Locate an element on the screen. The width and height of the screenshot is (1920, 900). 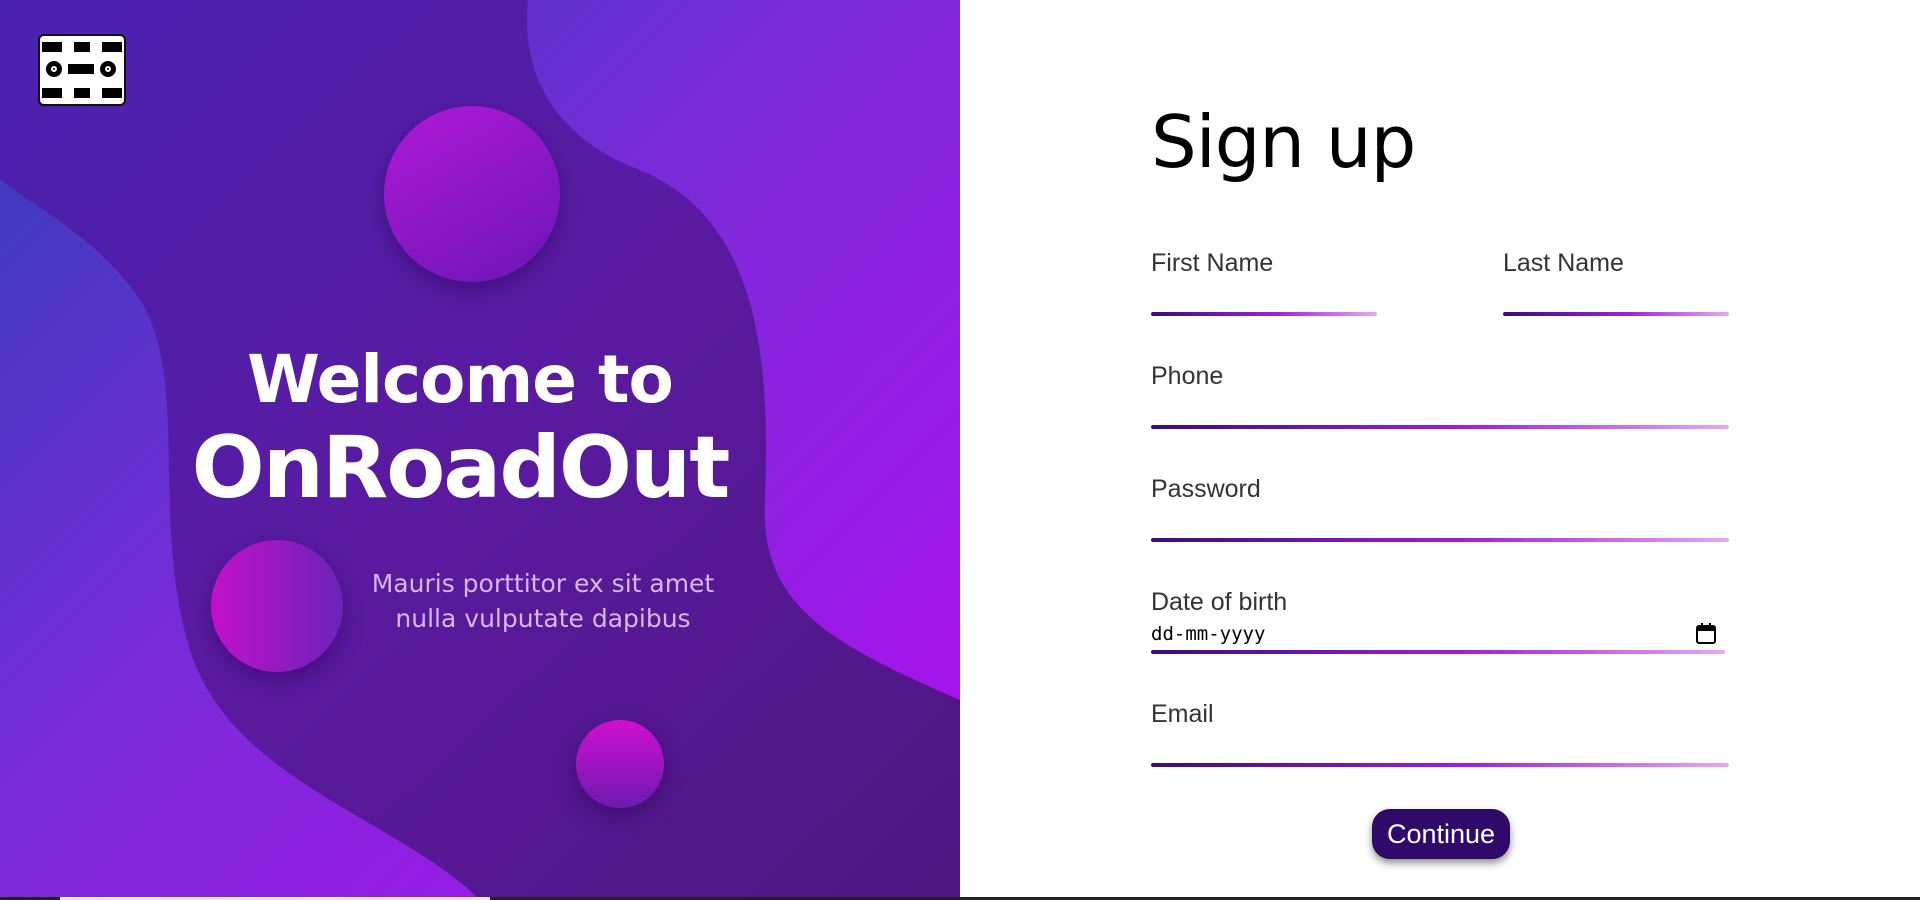
date-of-birth-underline is located at coordinates (1438, 652).